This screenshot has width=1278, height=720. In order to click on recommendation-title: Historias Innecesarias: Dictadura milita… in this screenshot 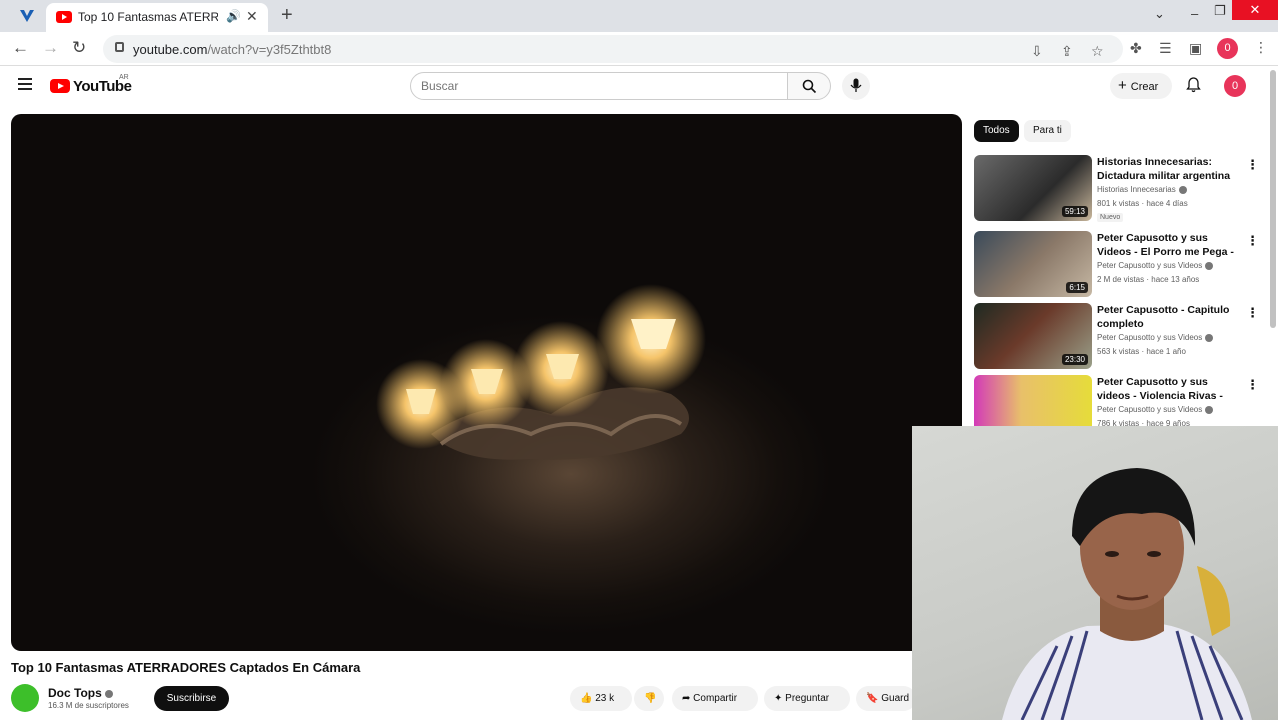, I will do `click(1167, 169)`.